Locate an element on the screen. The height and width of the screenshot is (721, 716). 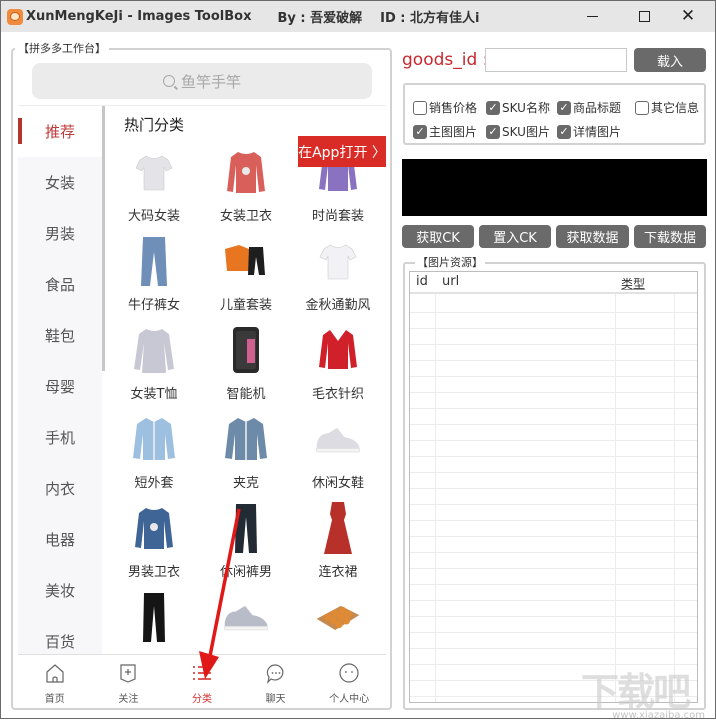
phone-icon is located at coordinates (246, 350).